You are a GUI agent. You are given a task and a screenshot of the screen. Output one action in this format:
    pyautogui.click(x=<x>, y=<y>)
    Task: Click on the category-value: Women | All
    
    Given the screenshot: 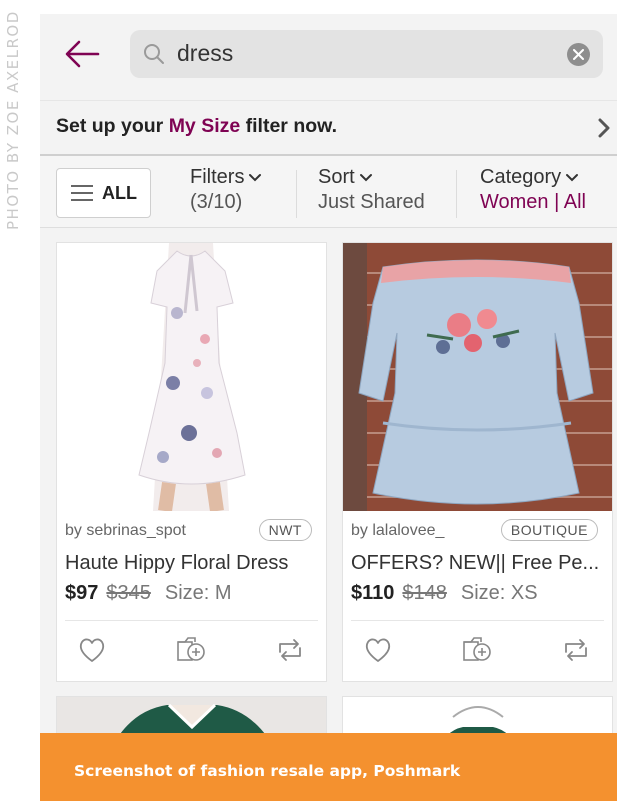 What is the action you would take?
    pyautogui.click(x=533, y=202)
    